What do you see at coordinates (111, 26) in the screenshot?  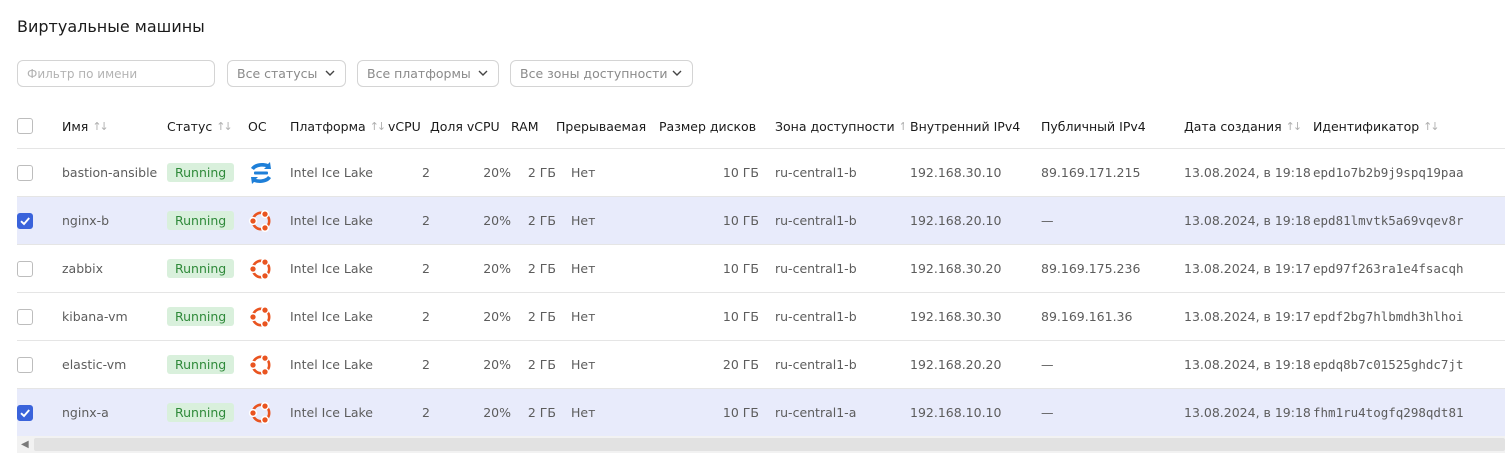 I see `page-title: Виртуальные машины` at bounding box center [111, 26].